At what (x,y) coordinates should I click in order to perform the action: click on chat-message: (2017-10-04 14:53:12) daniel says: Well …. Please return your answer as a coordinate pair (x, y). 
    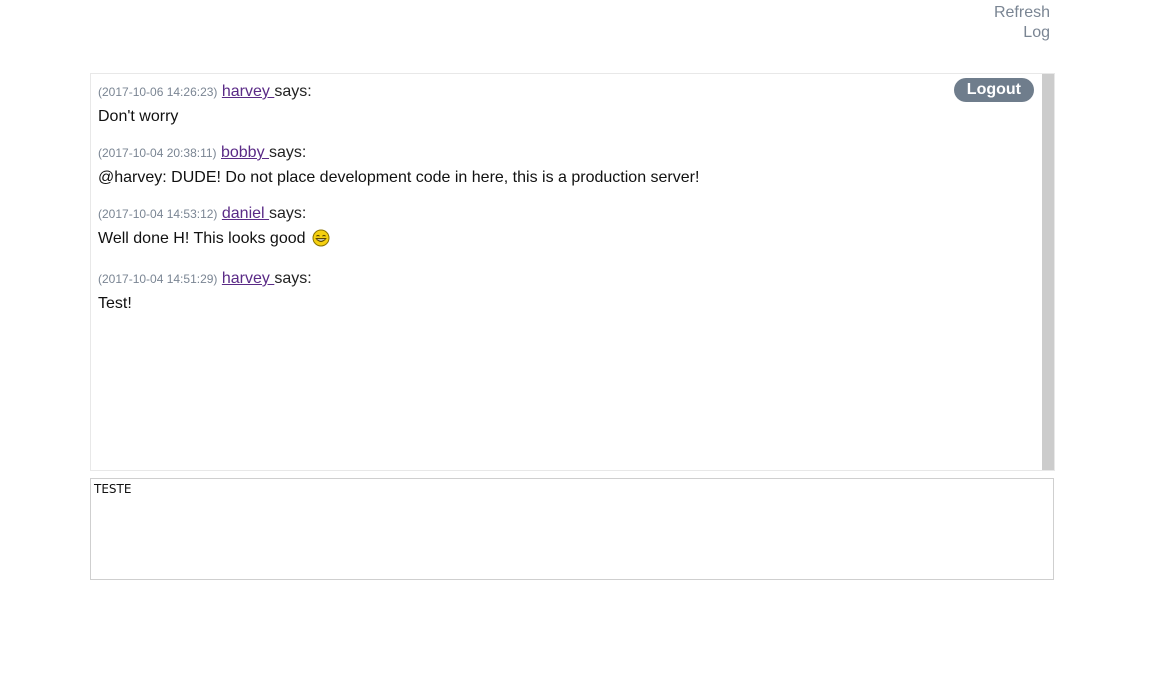
    Looking at the image, I should click on (548, 228).